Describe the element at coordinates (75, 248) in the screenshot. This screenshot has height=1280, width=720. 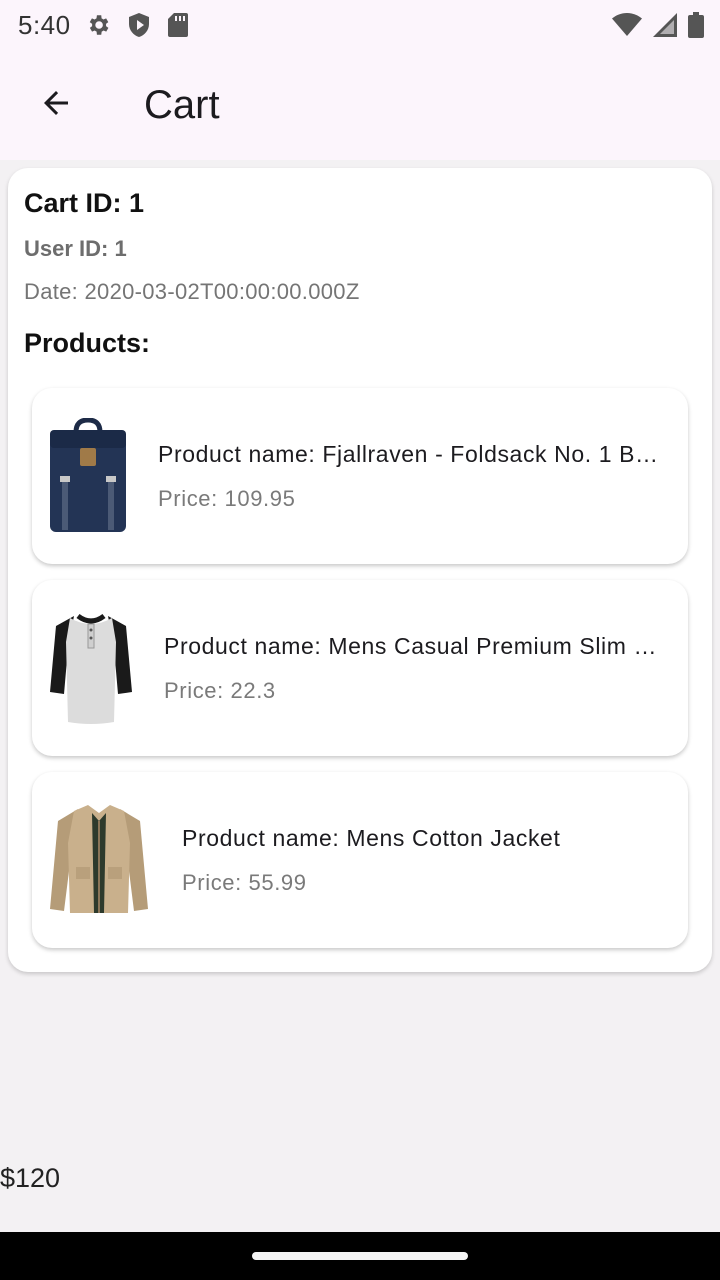
I see `user-id: User ID: 1` at that location.